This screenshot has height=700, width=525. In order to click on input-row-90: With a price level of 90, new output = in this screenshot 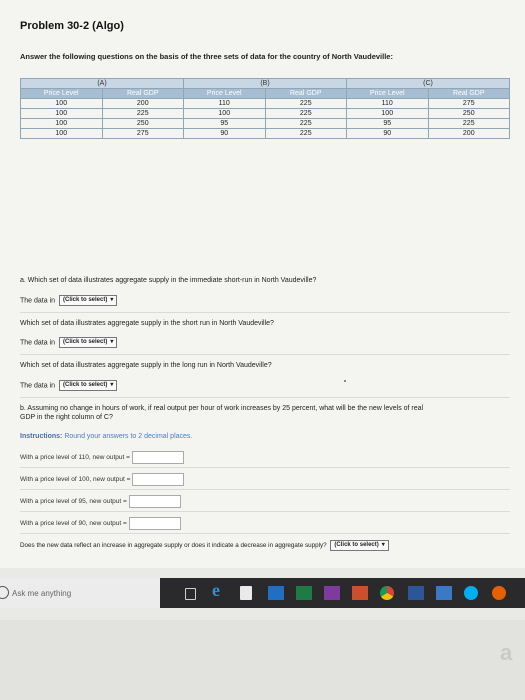, I will do `click(100, 523)`.